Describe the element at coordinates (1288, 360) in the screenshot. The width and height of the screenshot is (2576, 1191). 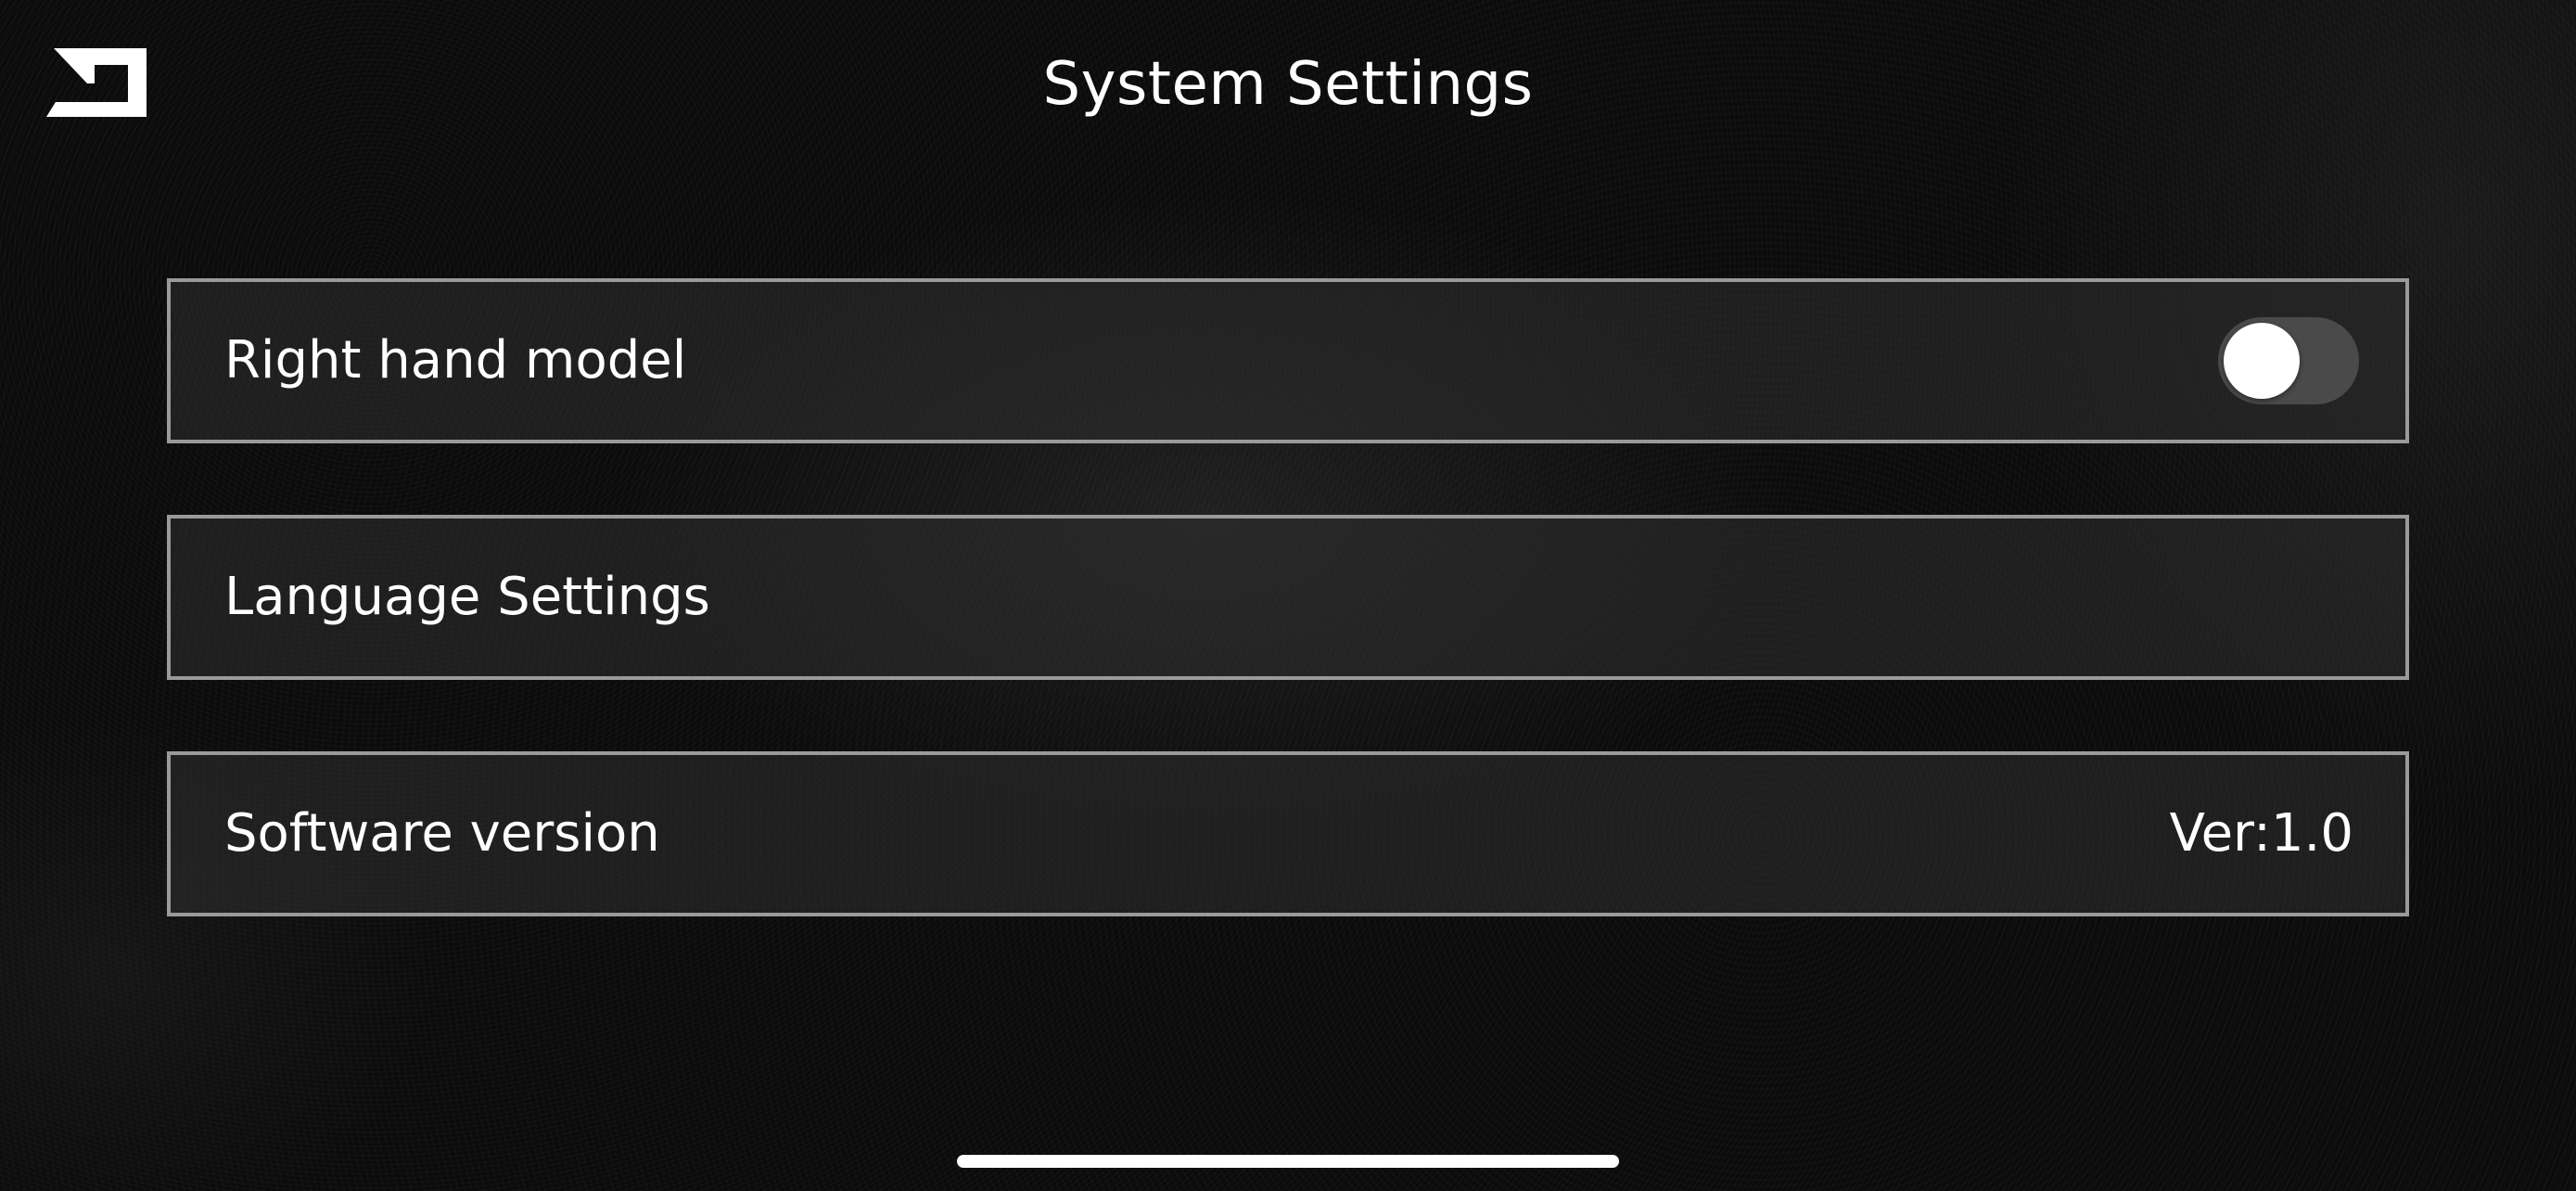
I see `settings-row-right-hand-model: Right hand model` at that location.